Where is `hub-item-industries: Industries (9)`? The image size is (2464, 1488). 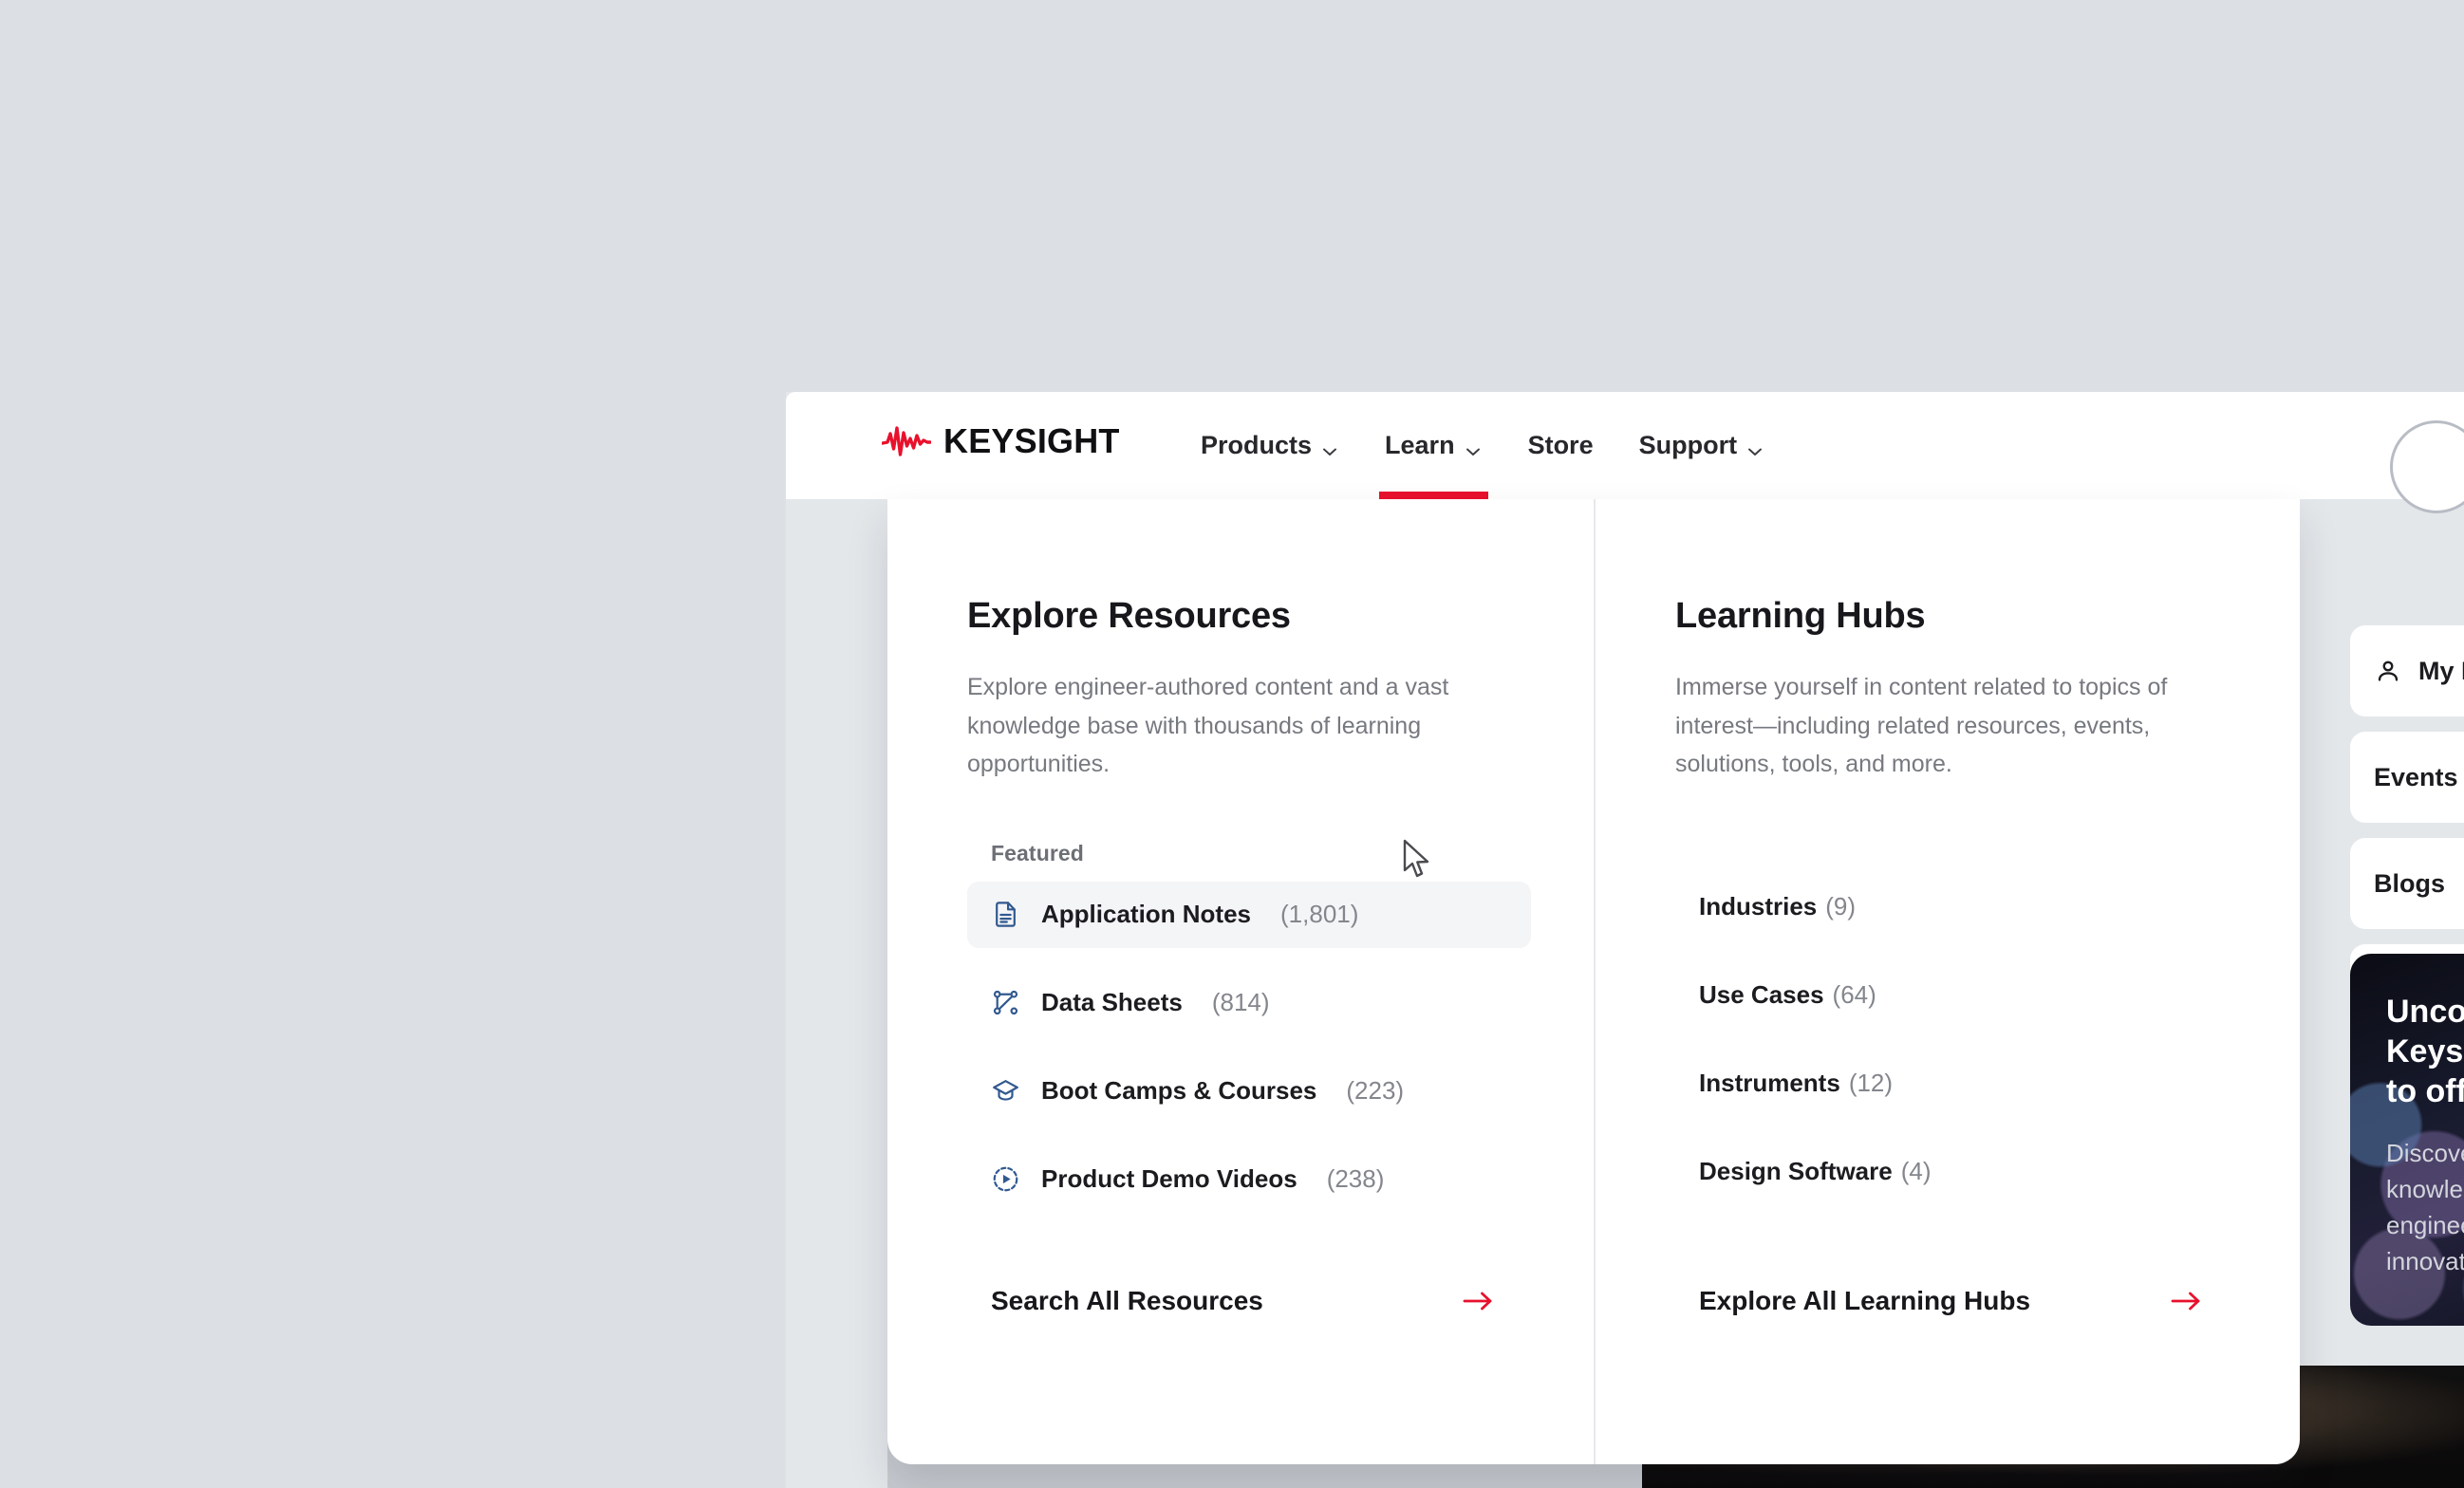
hub-item-industries: Industries (9) is located at coordinates (1778, 907).